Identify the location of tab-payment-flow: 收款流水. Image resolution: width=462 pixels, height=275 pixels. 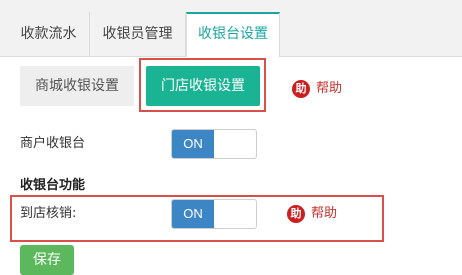
(49, 34).